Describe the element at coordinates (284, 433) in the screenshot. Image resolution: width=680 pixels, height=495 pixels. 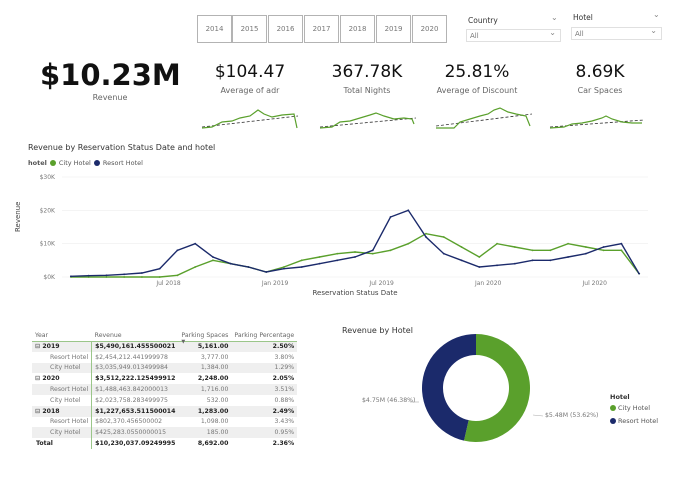
I see `cell-text: 0.95%` at that location.